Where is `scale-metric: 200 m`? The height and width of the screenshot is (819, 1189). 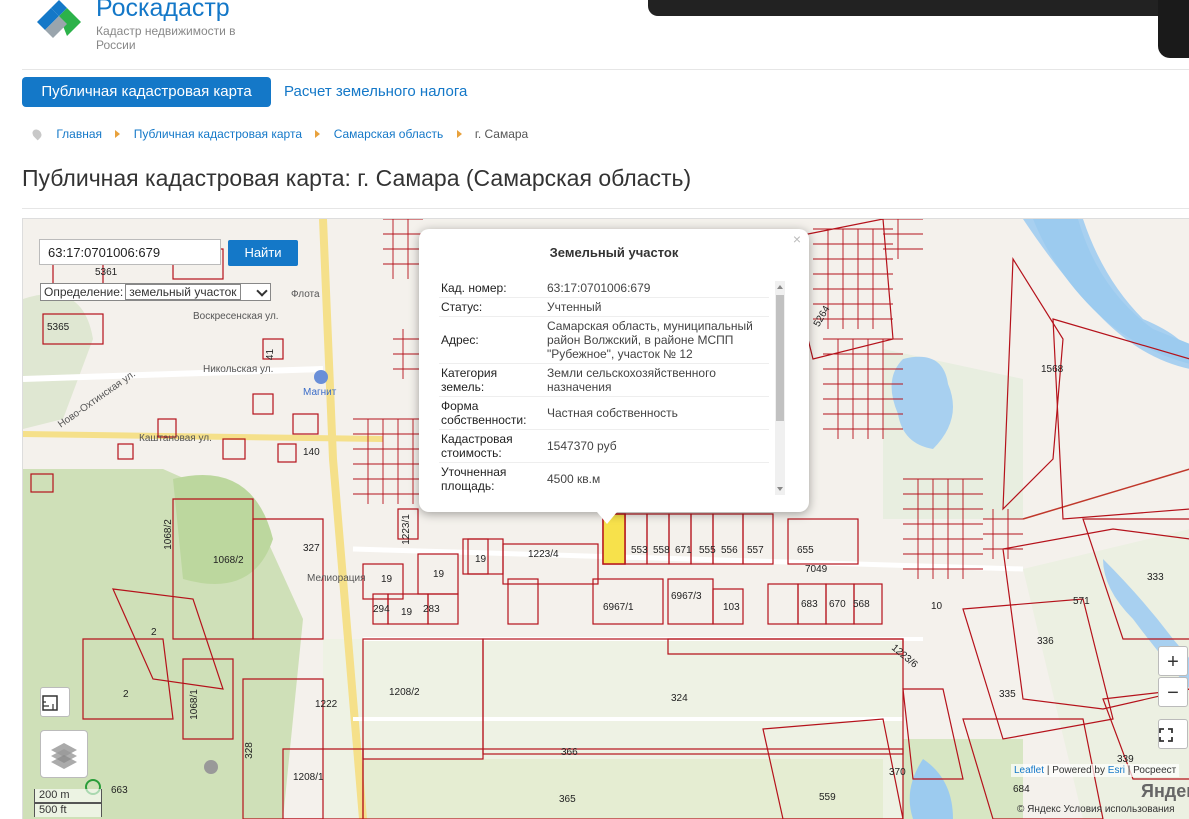
scale-metric: 200 m is located at coordinates (68, 796).